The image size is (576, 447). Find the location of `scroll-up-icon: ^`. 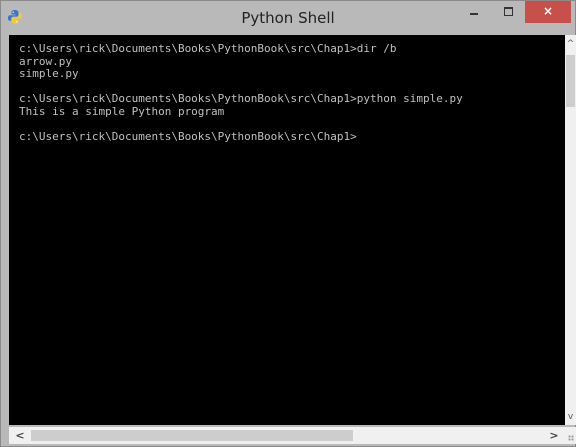

scroll-up-icon: ^ is located at coordinates (570, 44).